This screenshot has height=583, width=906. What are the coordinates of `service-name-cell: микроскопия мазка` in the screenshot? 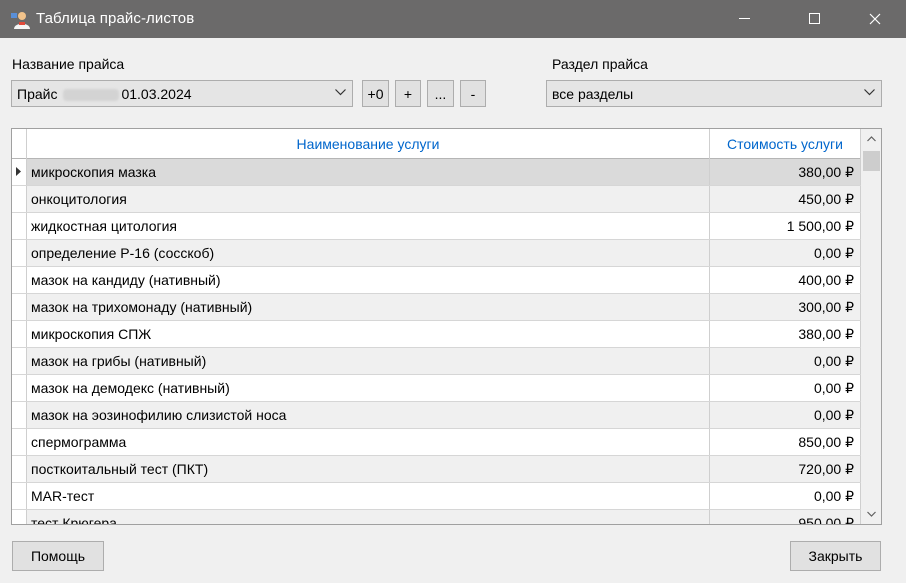 It's located at (368, 172).